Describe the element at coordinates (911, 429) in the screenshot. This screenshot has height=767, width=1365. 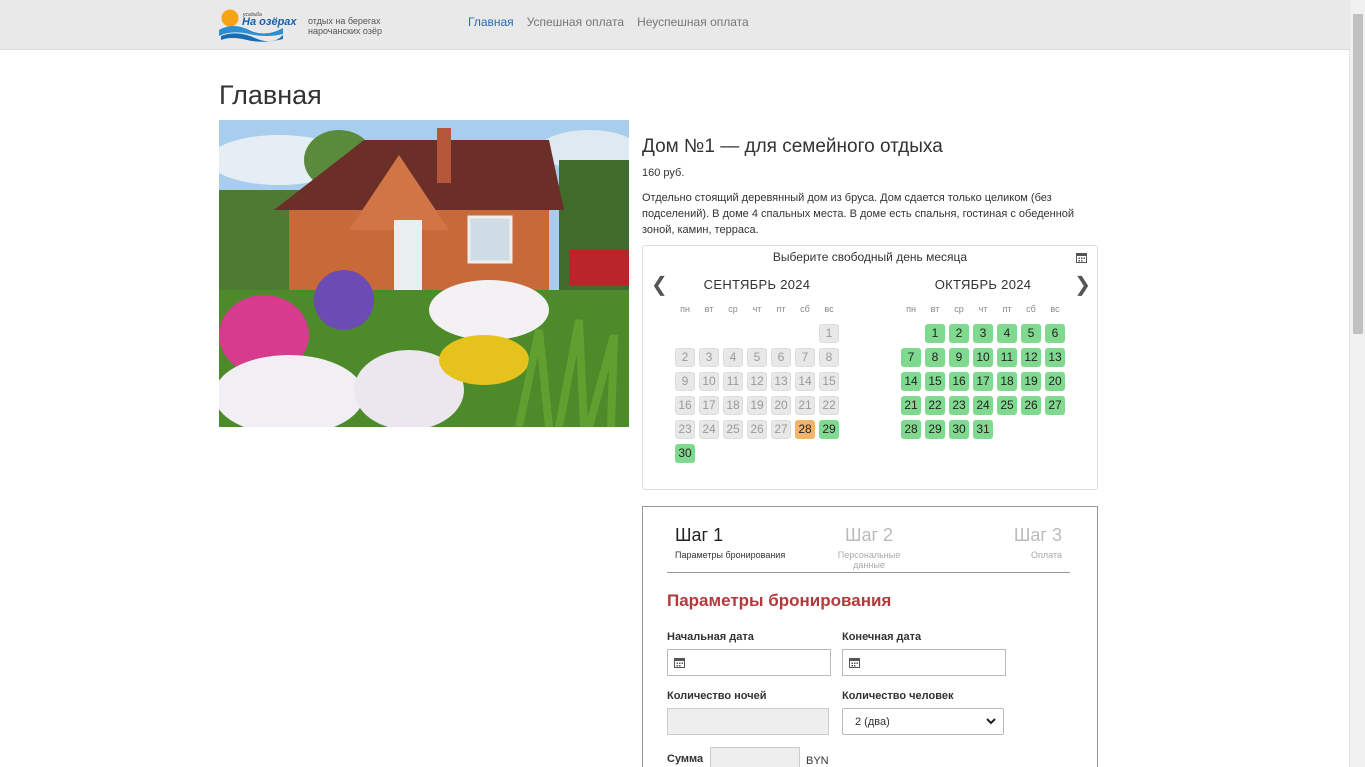
I see `calendar-day-free: 28` at that location.